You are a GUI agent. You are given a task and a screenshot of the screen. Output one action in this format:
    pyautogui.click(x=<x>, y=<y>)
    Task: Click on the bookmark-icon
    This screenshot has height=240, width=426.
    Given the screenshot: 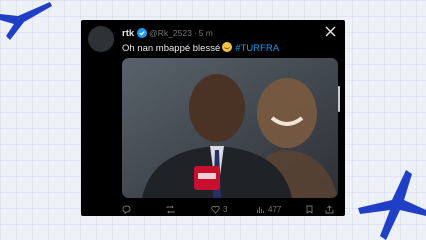 What is the action you would take?
    pyautogui.click(x=309, y=209)
    